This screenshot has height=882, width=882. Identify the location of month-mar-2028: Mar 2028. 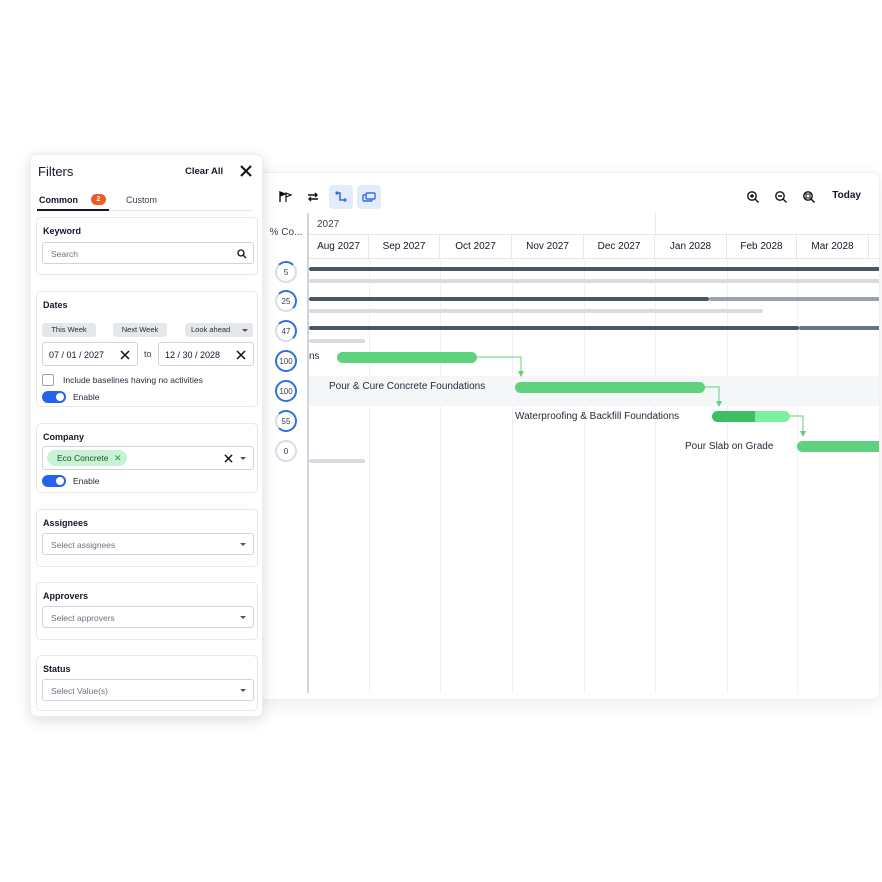
(833, 247).